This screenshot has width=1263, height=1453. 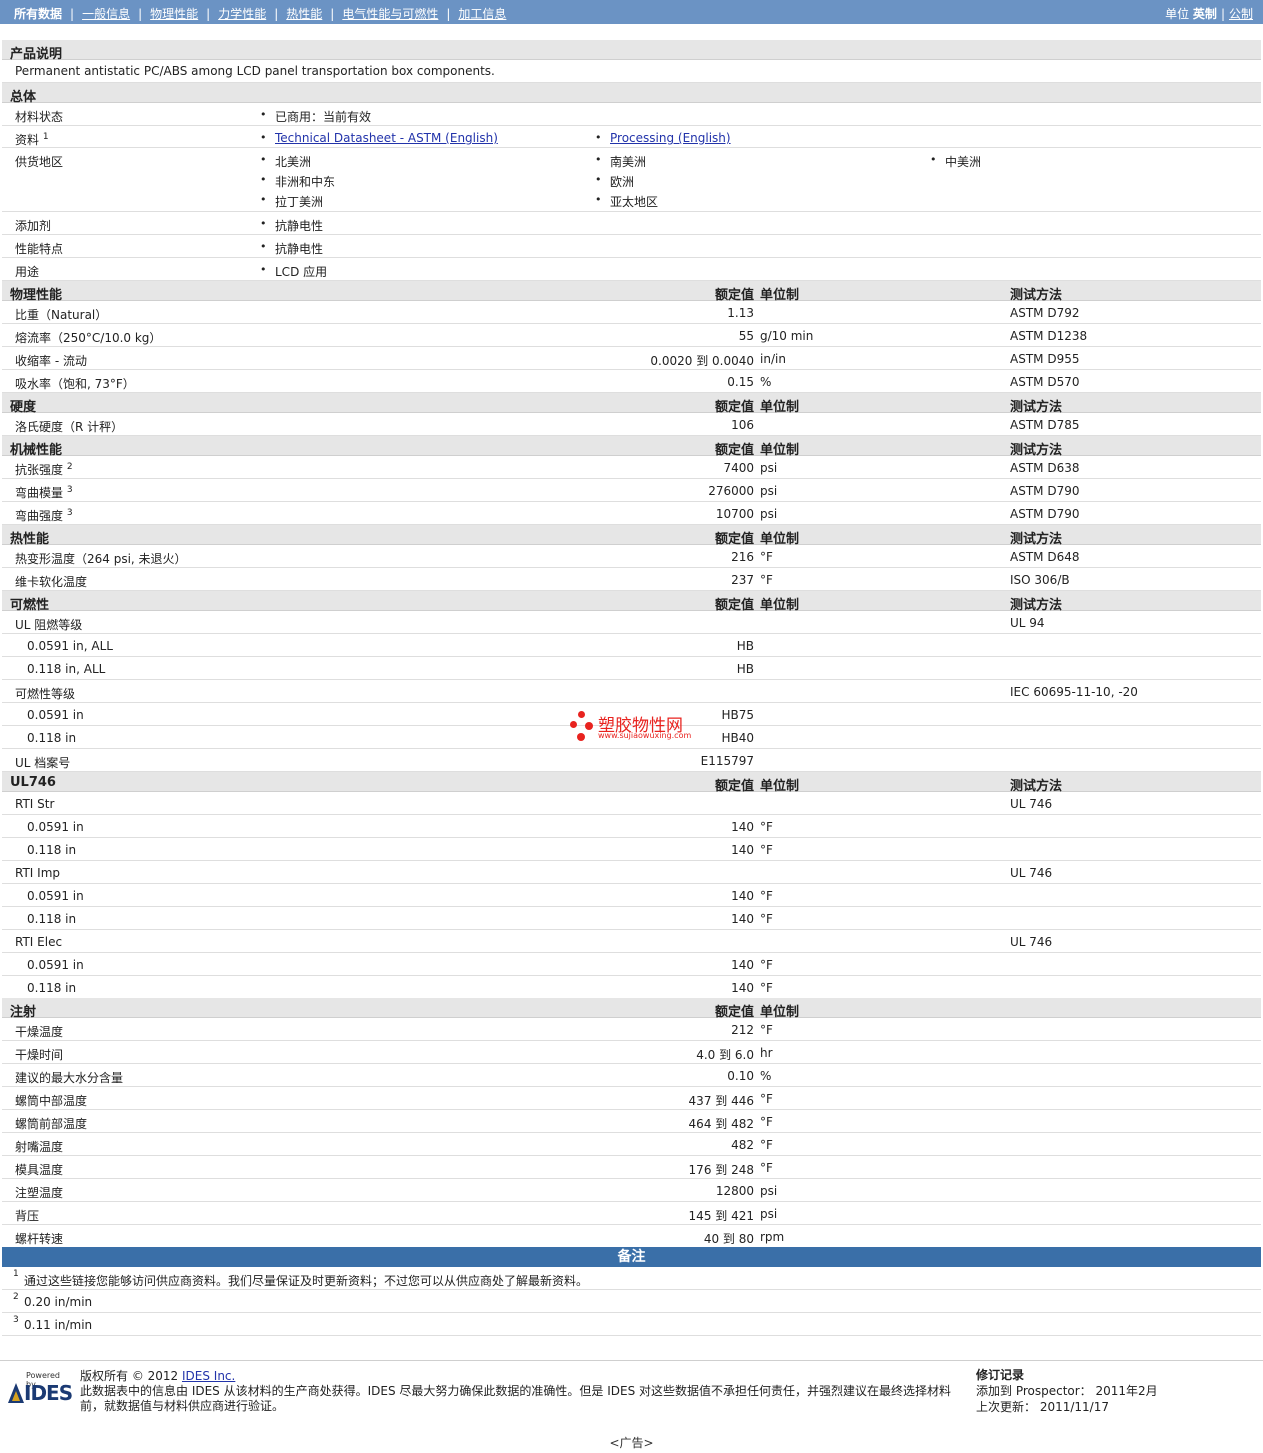 I want to click on property-row: 可燃性等级 IEC 60695-11-10, -20, so click(x=631, y=691).